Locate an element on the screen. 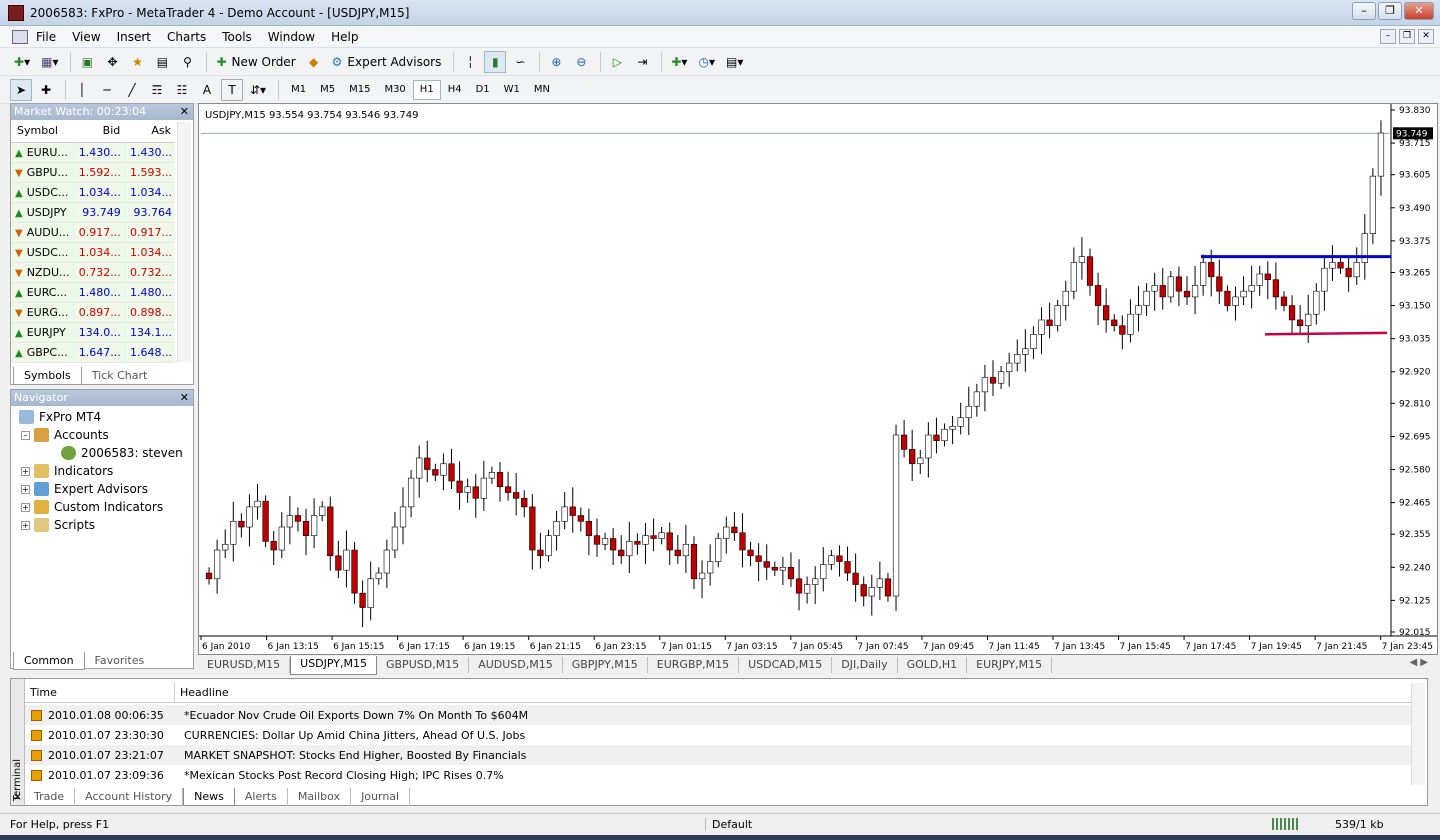 The height and width of the screenshot is (840, 1440). market-watch-row: ▲ USDJPY 93.749 93.764 is located at coordinates (93, 212).